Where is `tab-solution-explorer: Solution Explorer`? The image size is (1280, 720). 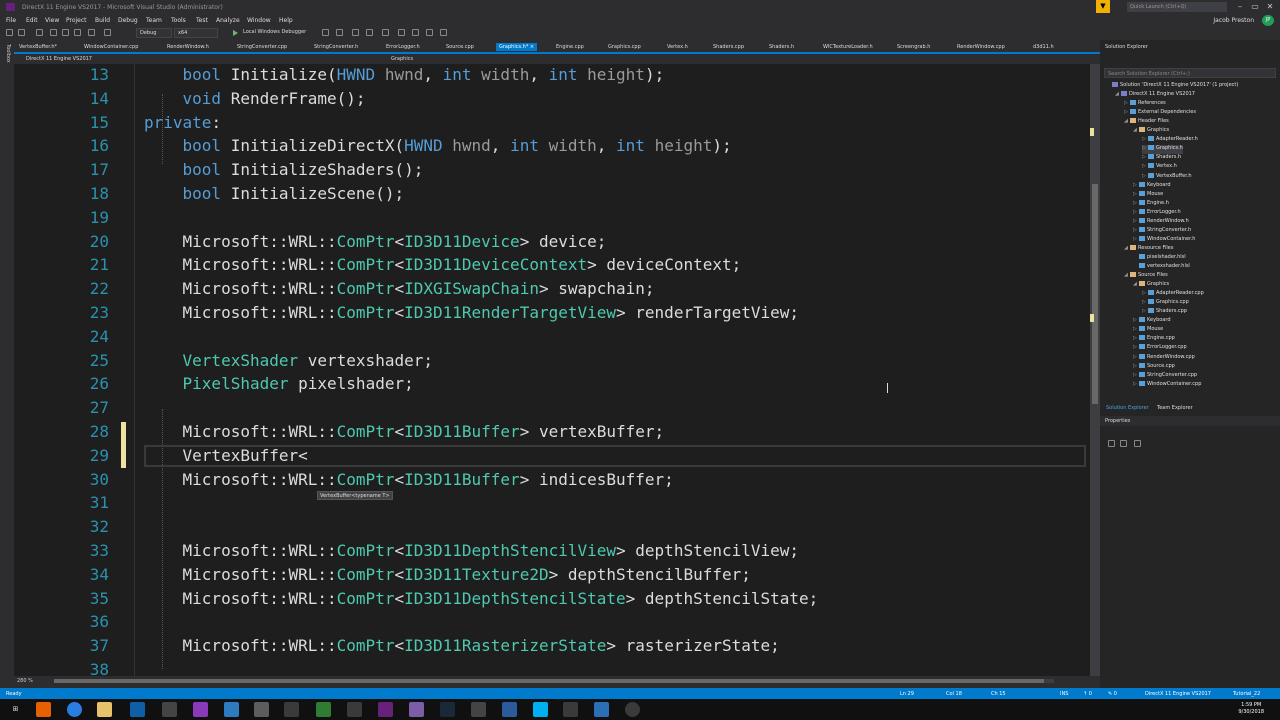 tab-solution-explorer: Solution Explorer is located at coordinates (1127, 408).